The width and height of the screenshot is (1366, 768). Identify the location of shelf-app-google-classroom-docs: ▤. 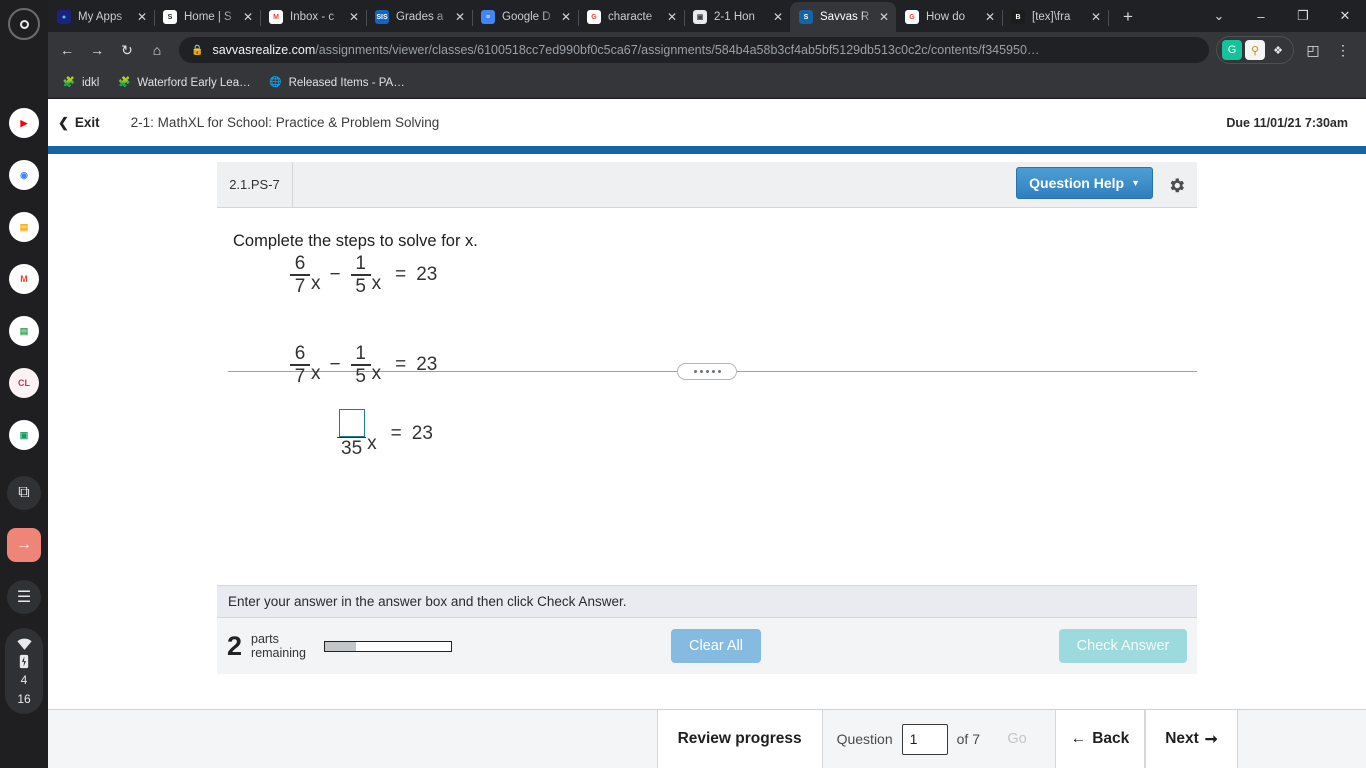
(24, 331).